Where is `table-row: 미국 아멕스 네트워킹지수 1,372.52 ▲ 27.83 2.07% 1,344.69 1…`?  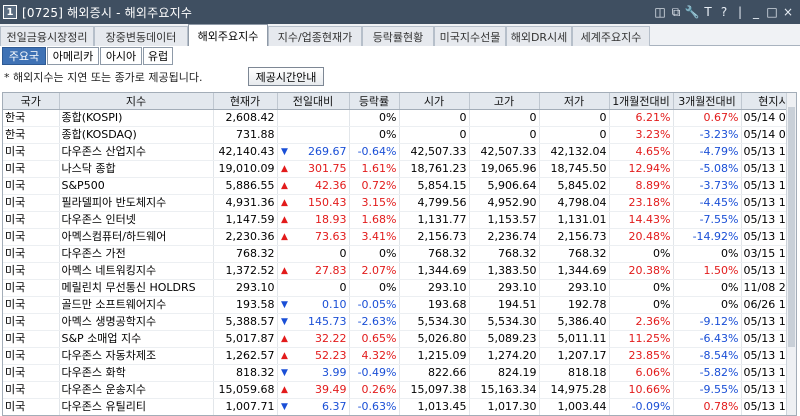 table-row: 미국 아멕스 네트워킹지수 1,372.52 ▲ 27.83 2.07% 1,344.69 1… is located at coordinates (399, 271).